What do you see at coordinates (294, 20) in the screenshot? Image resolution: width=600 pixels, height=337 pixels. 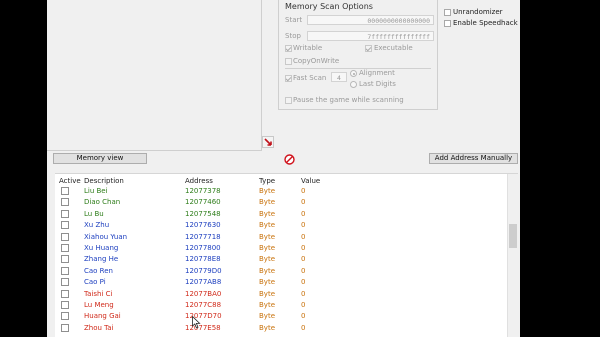 I see `start-label: Start` at bounding box center [294, 20].